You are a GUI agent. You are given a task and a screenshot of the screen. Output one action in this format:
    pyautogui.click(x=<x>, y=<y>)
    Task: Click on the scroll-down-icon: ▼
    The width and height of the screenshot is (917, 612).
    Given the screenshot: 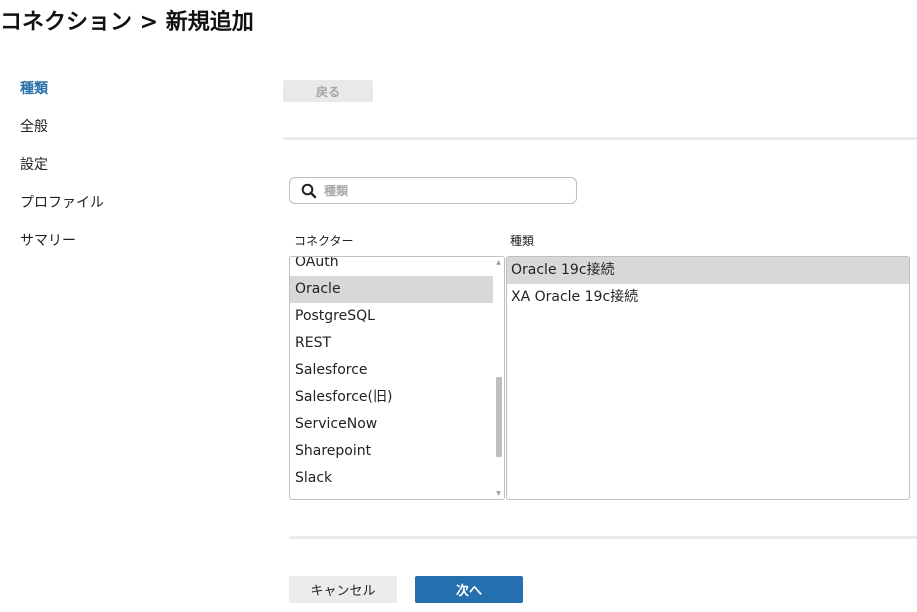 What is the action you would take?
    pyautogui.click(x=498, y=493)
    